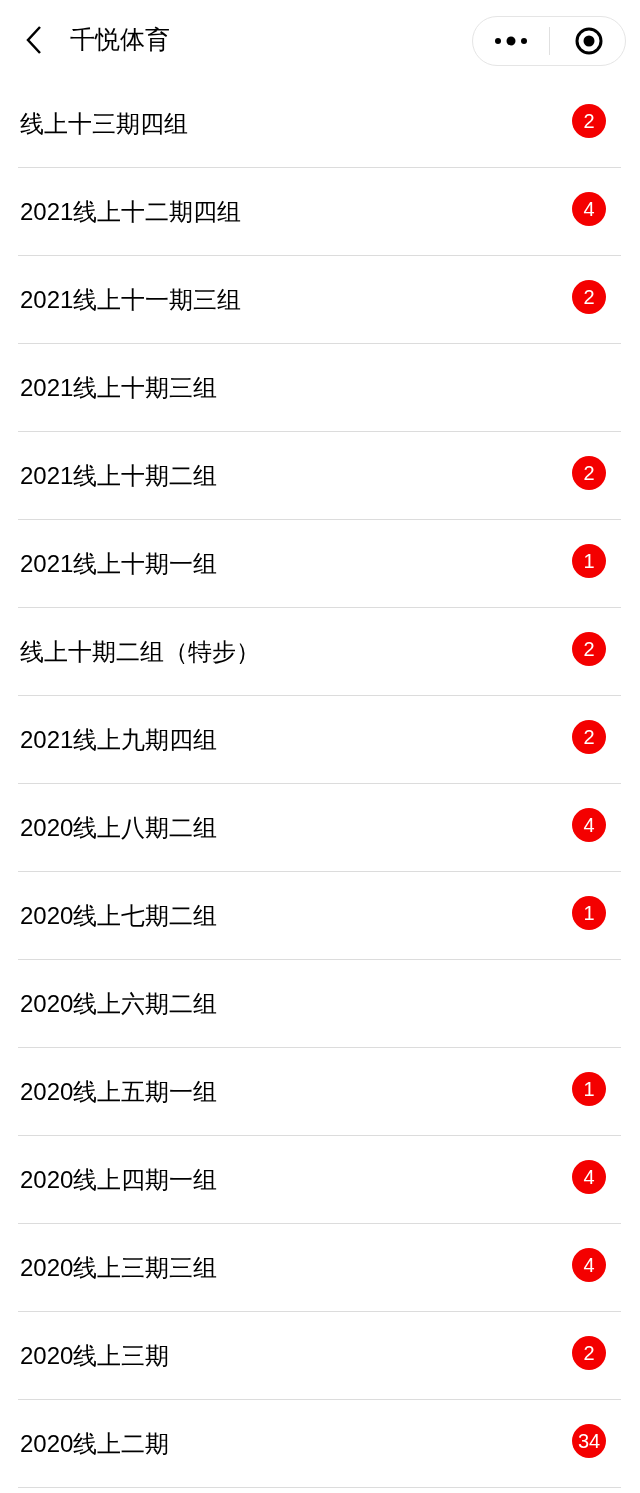 This screenshot has height=1493, width=640. What do you see at coordinates (511, 41) in the screenshot?
I see `more-icon` at bounding box center [511, 41].